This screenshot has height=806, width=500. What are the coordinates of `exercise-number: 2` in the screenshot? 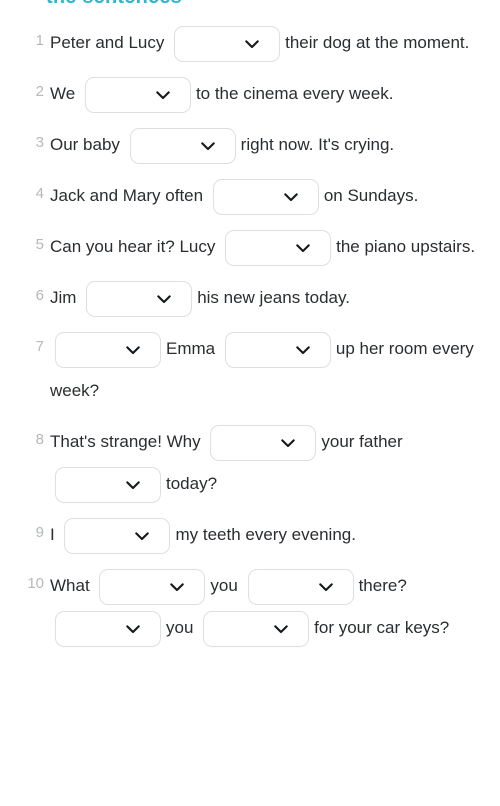 It's located at (39, 91).